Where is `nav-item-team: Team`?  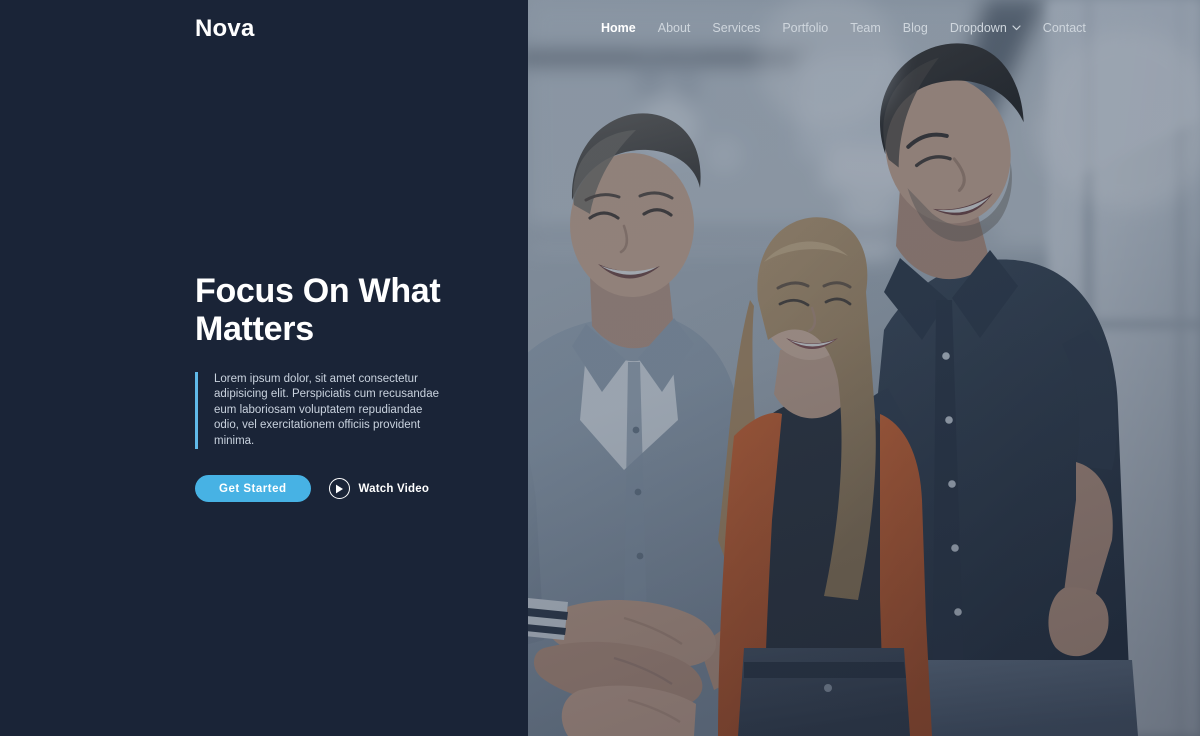
nav-item-team: Team is located at coordinates (865, 28).